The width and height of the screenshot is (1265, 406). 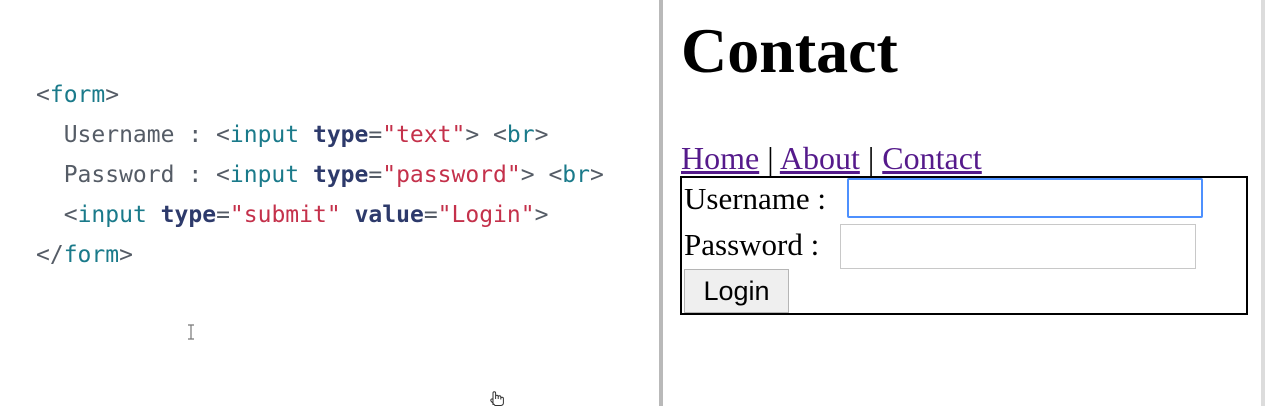 What do you see at coordinates (720, 158) in the screenshot?
I see `nav-link-home: Home` at bounding box center [720, 158].